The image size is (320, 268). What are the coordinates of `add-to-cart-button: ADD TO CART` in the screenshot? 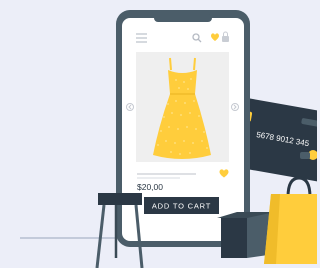 It's located at (181, 205).